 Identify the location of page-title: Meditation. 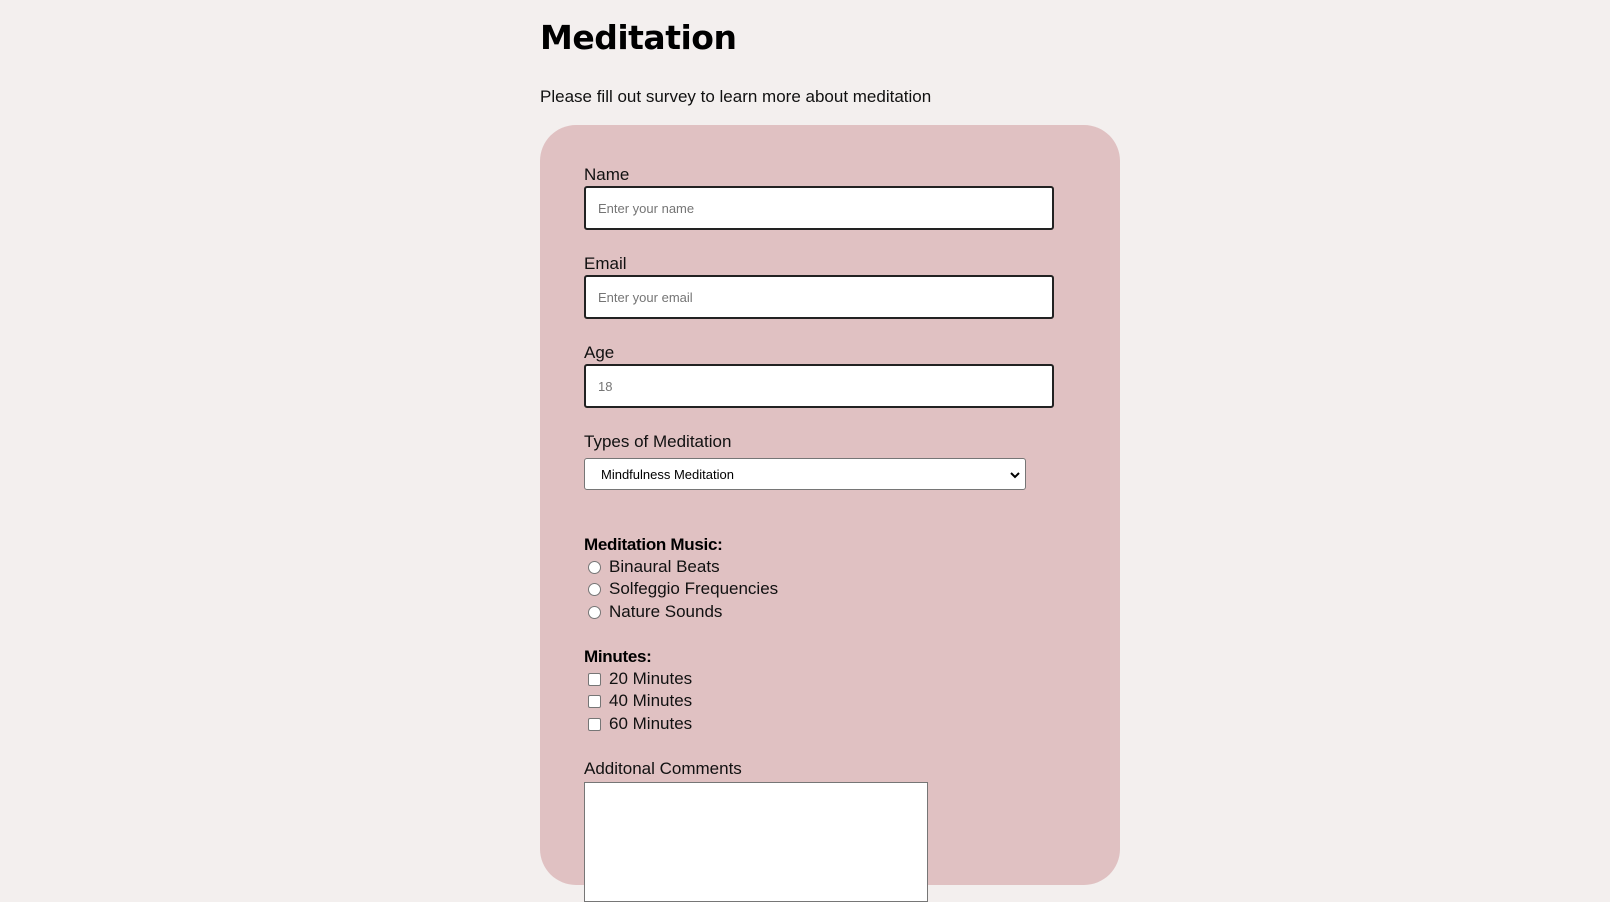
(638, 37).